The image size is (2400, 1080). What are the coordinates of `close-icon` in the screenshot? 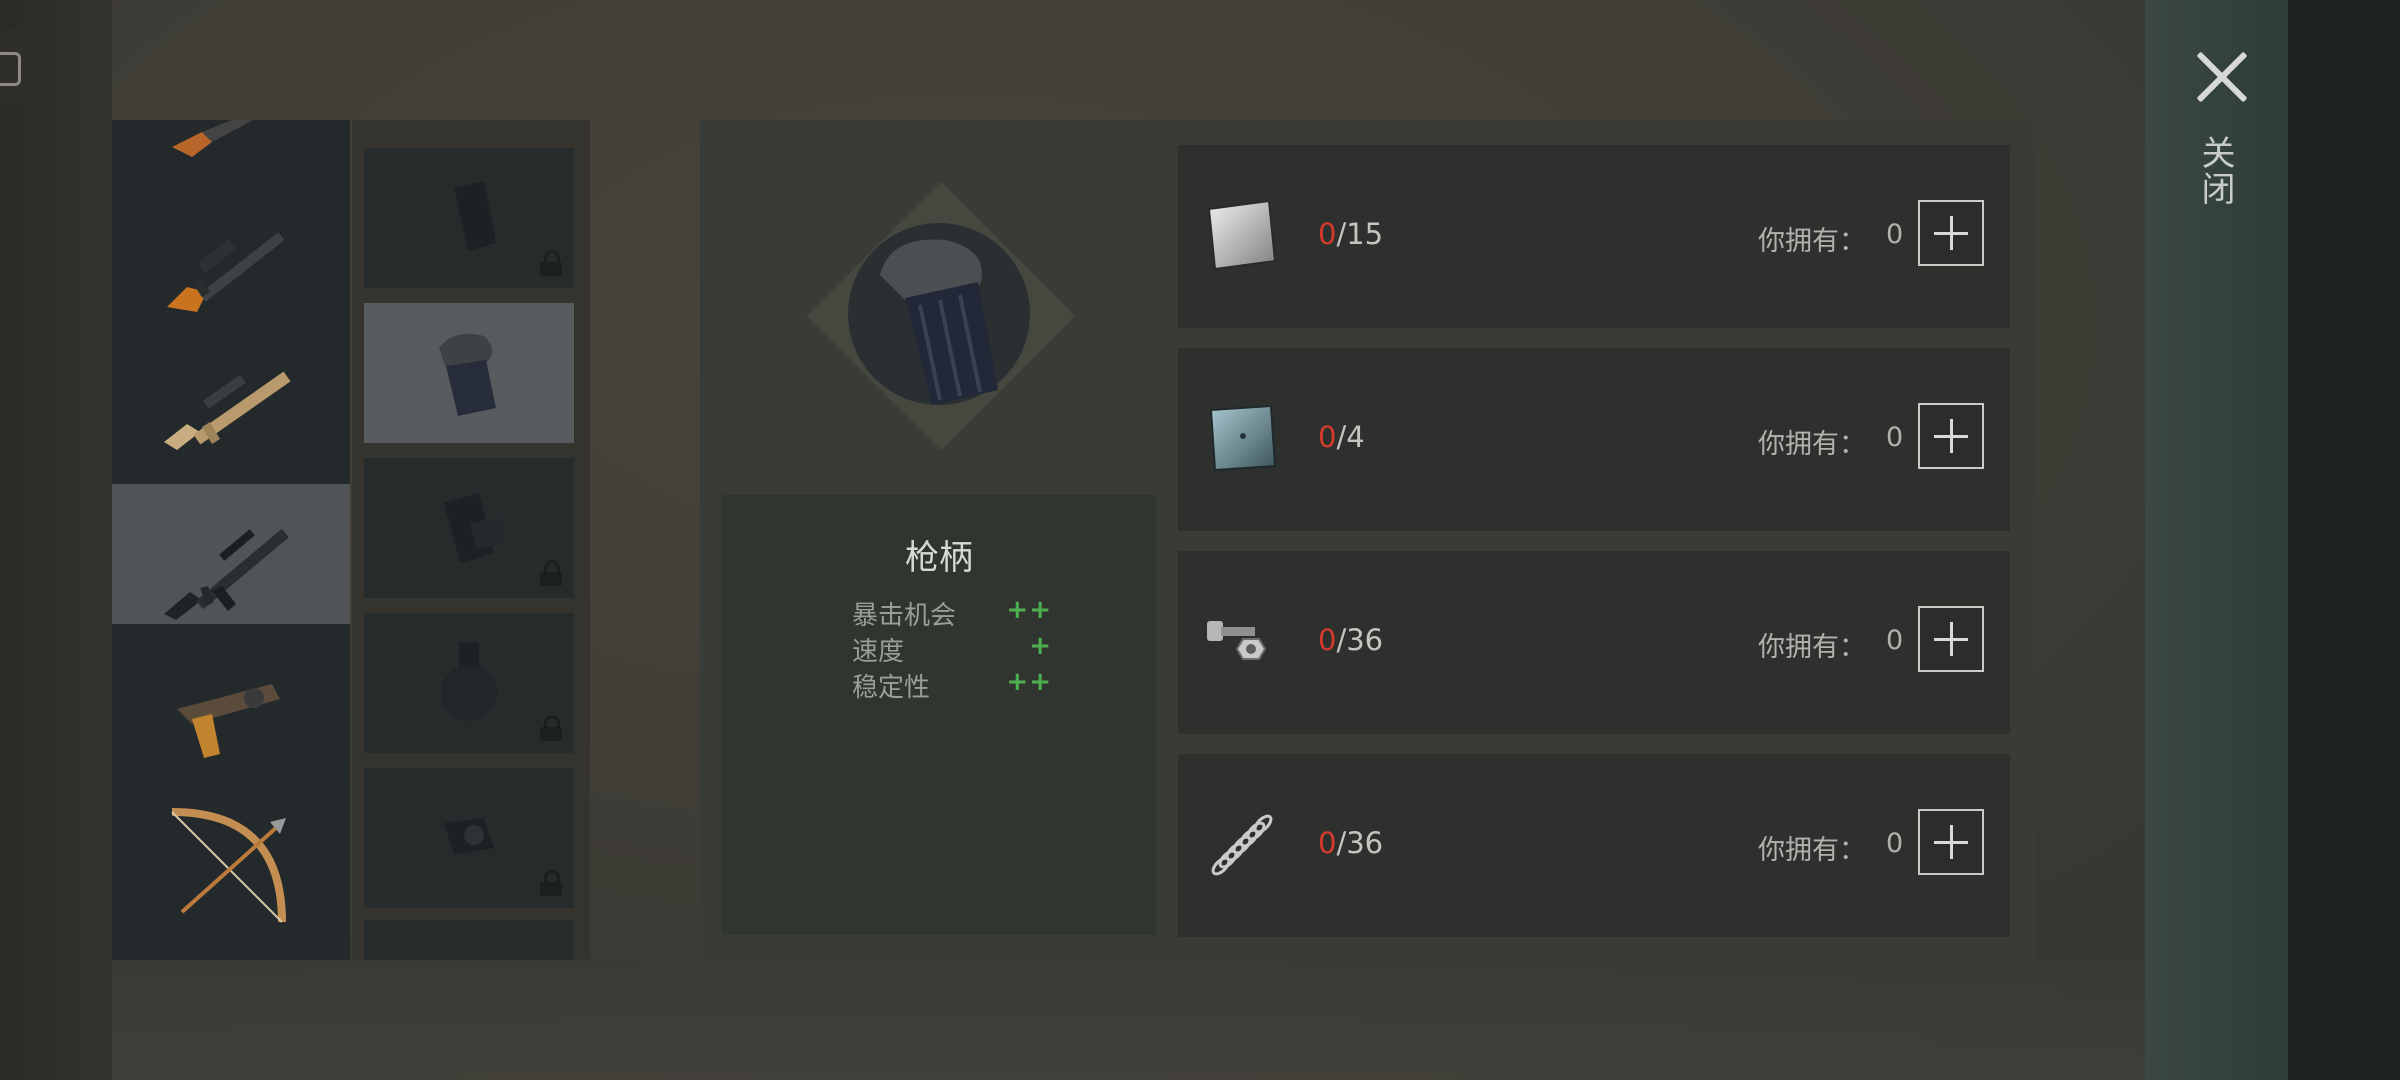 It's located at (2222, 77).